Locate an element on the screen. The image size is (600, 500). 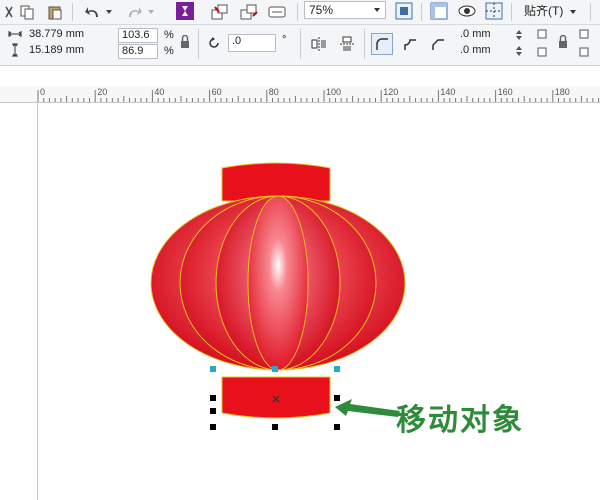
lantern-rib is located at coordinates (278, 283).